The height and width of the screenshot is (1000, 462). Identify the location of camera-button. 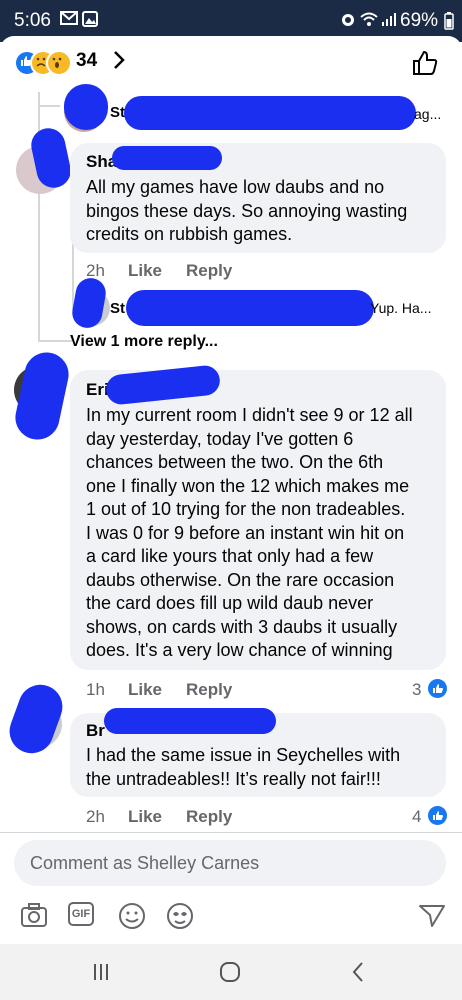
(33, 915).